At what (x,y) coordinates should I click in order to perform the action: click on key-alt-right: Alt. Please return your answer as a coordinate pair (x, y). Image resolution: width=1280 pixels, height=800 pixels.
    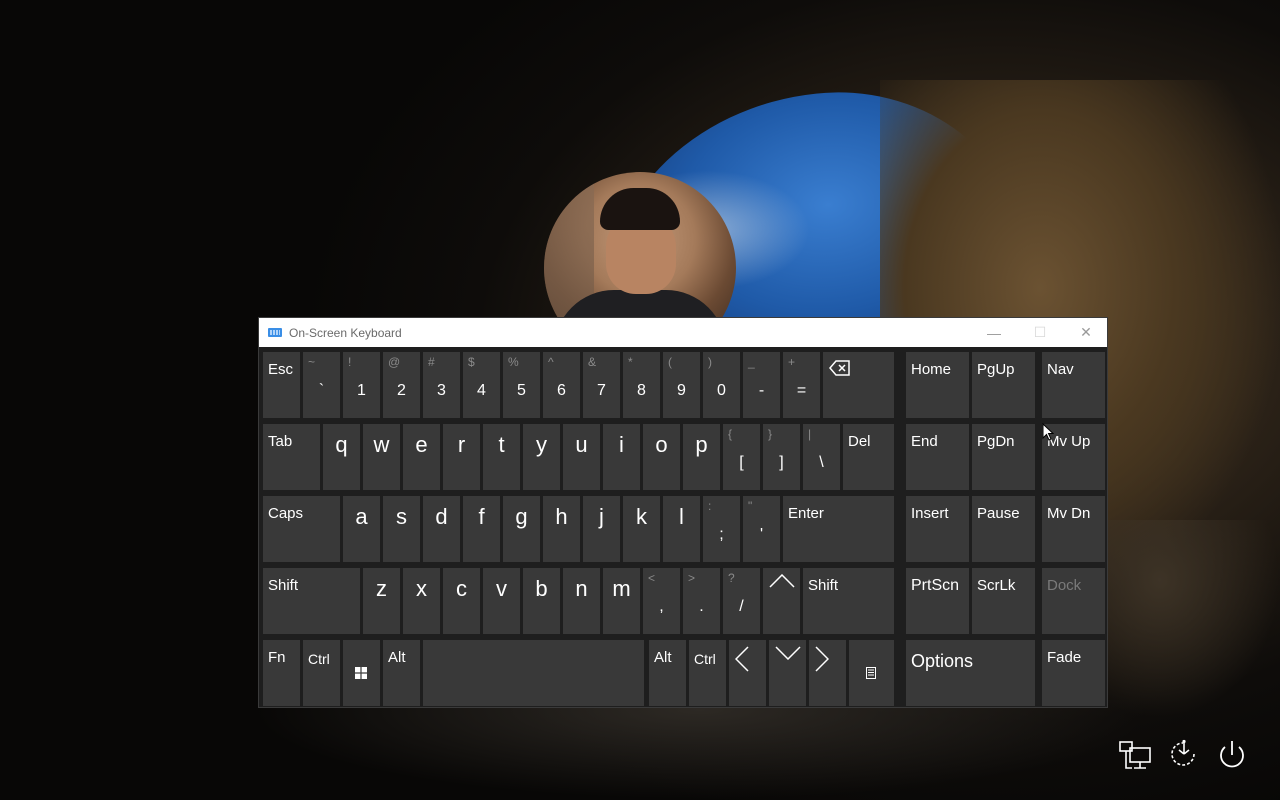
    Looking at the image, I should click on (667, 673).